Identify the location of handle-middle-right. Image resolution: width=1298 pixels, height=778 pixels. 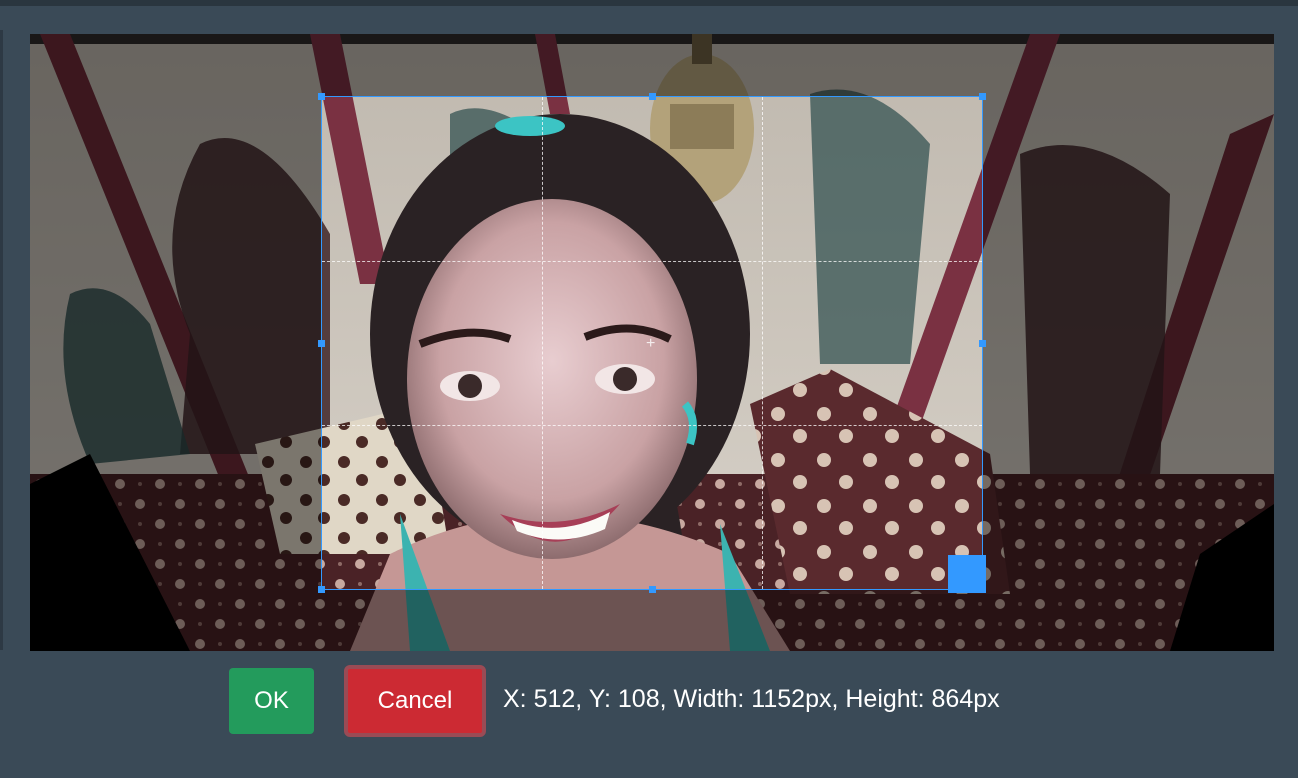
(982, 343).